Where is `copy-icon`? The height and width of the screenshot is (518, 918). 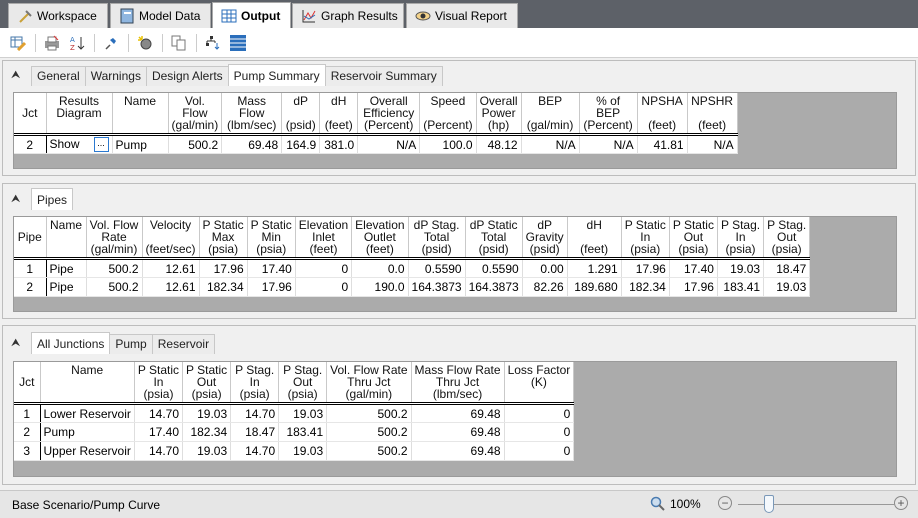
copy-icon is located at coordinates (179, 43).